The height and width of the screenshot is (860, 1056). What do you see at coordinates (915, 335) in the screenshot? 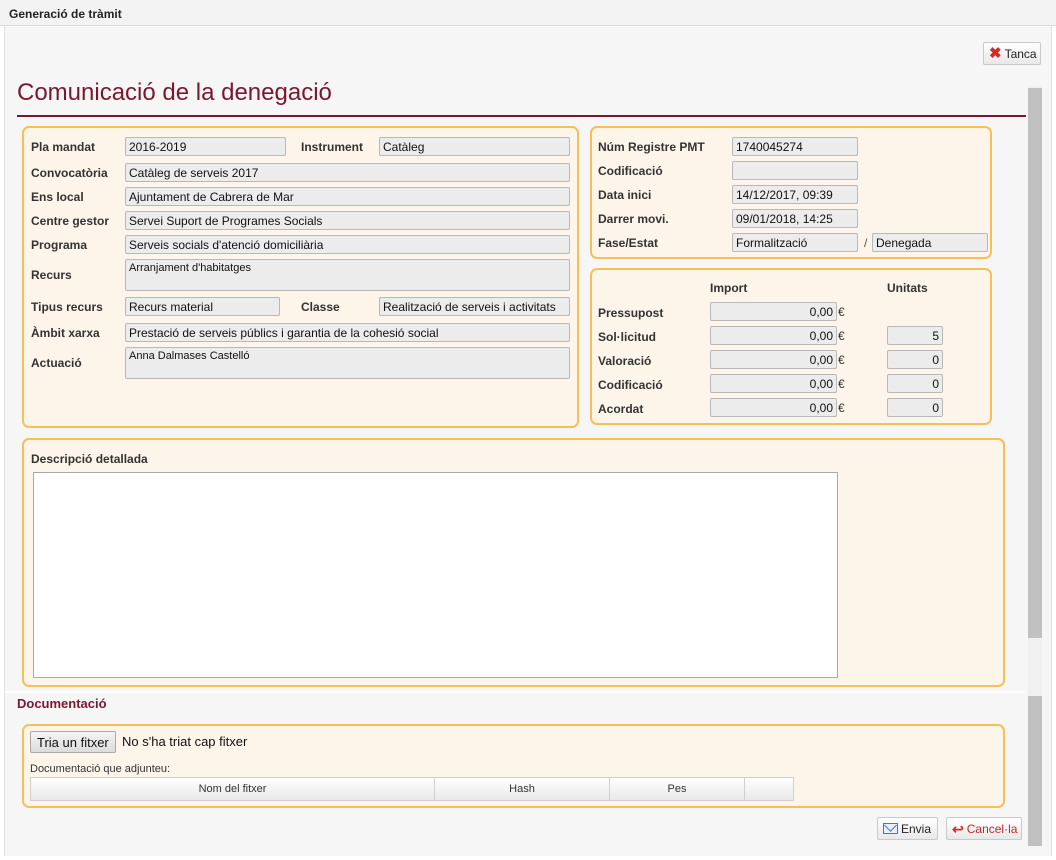
I see `sollicitud-unitats-field: 5` at bounding box center [915, 335].